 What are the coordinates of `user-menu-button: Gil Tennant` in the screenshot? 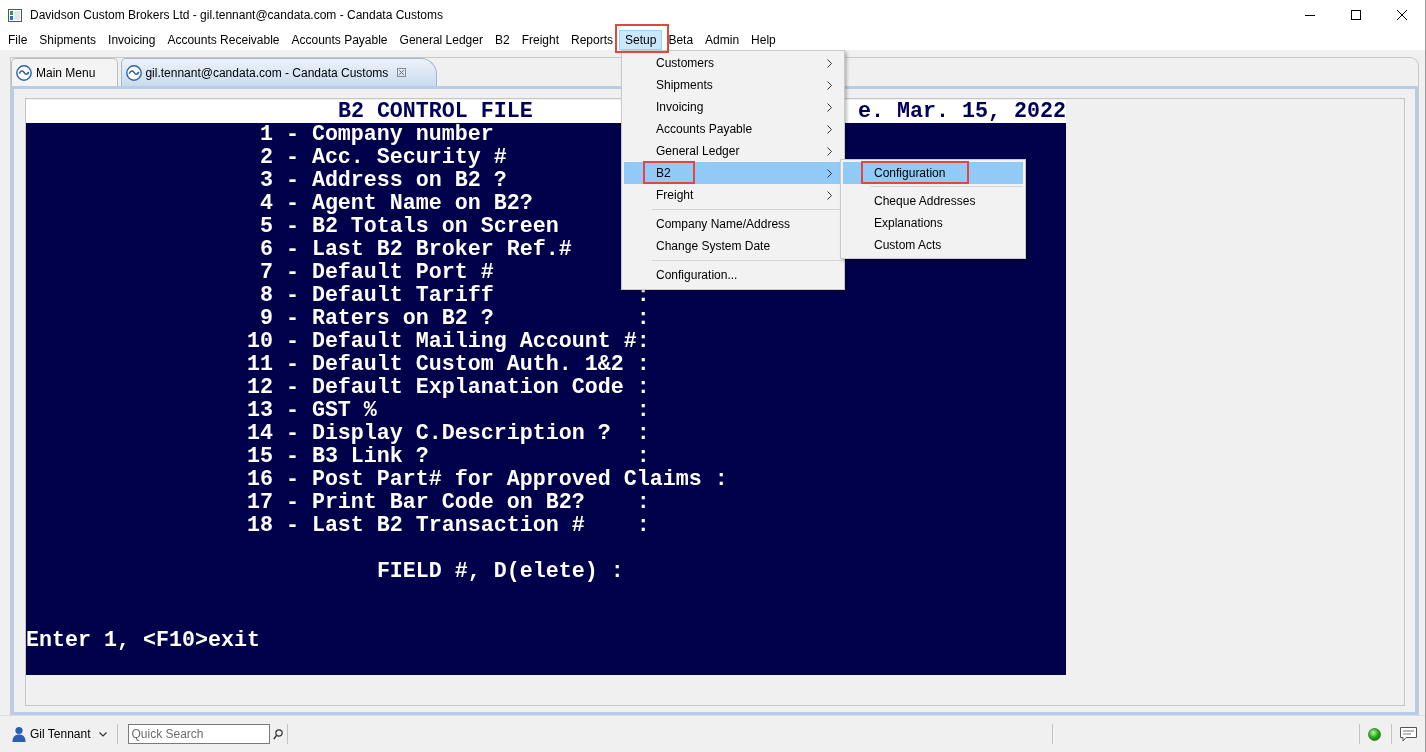 It's located at (60, 734).